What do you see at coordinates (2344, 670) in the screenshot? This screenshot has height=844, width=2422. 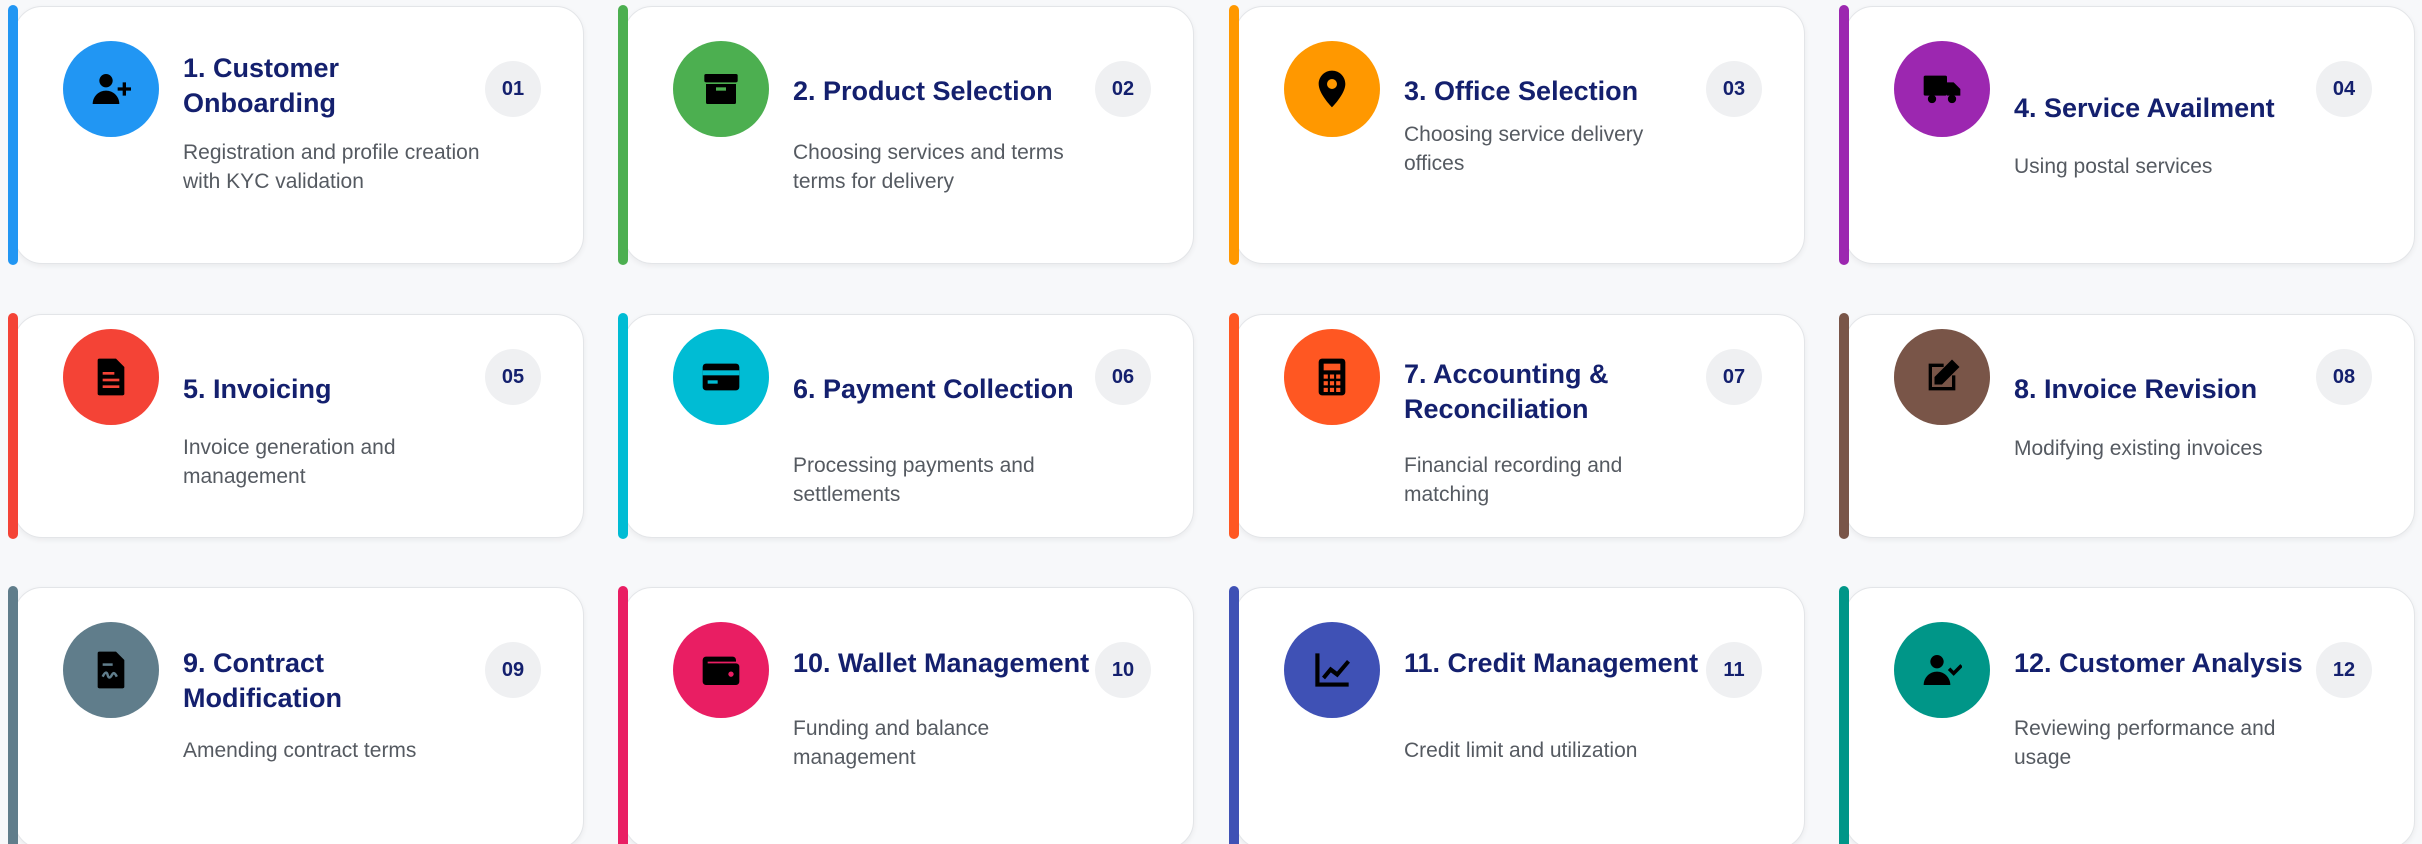 I see `step-number-badge: 12` at bounding box center [2344, 670].